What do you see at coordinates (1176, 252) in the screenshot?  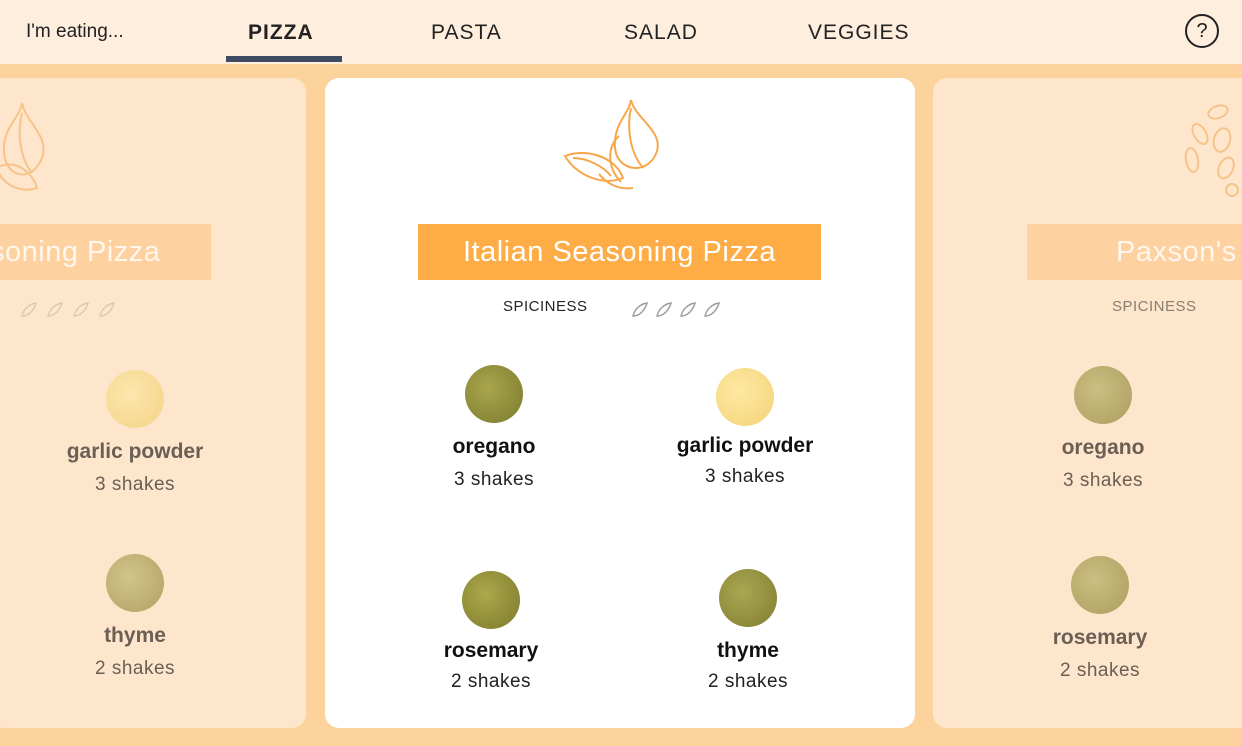 I see `recipe-title: Paxson's` at bounding box center [1176, 252].